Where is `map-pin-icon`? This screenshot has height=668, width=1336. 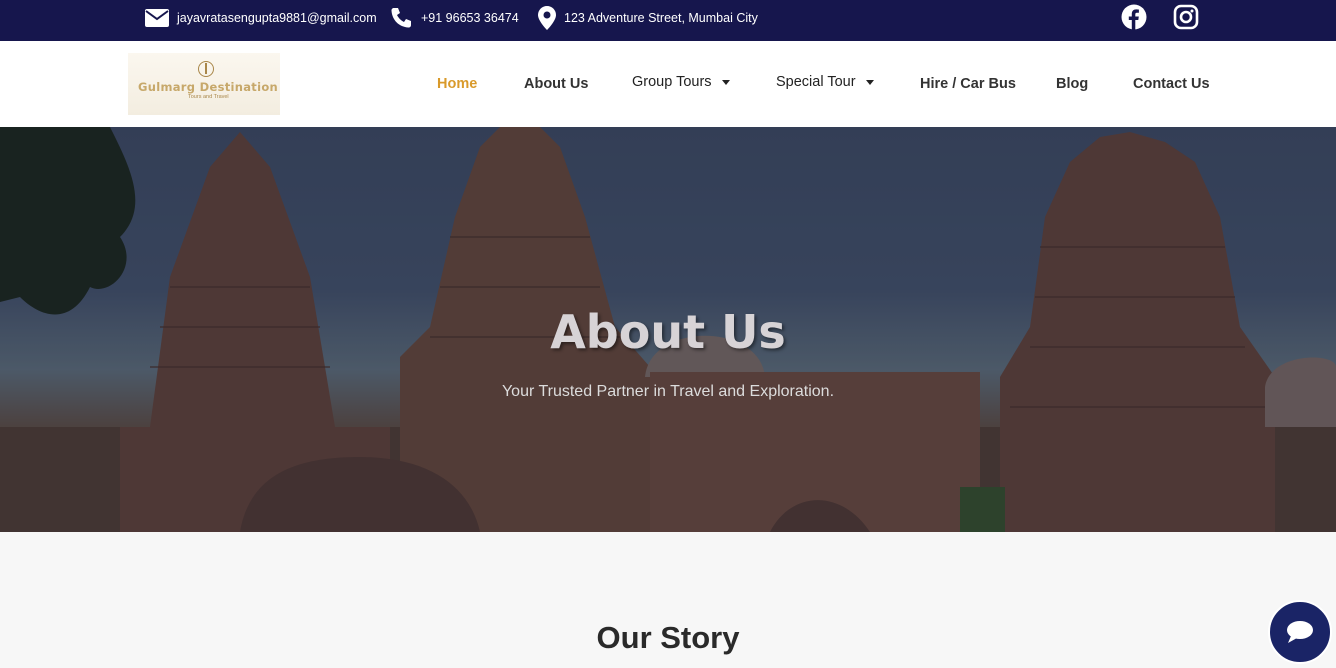
map-pin-icon is located at coordinates (547, 18).